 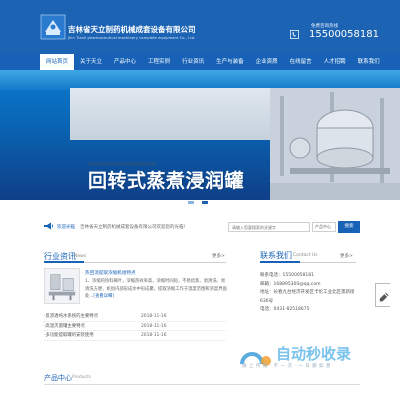 What do you see at coordinates (314, 354) in the screenshot?
I see `watermark-text: 自动秒收录` at bounding box center [314, 354].